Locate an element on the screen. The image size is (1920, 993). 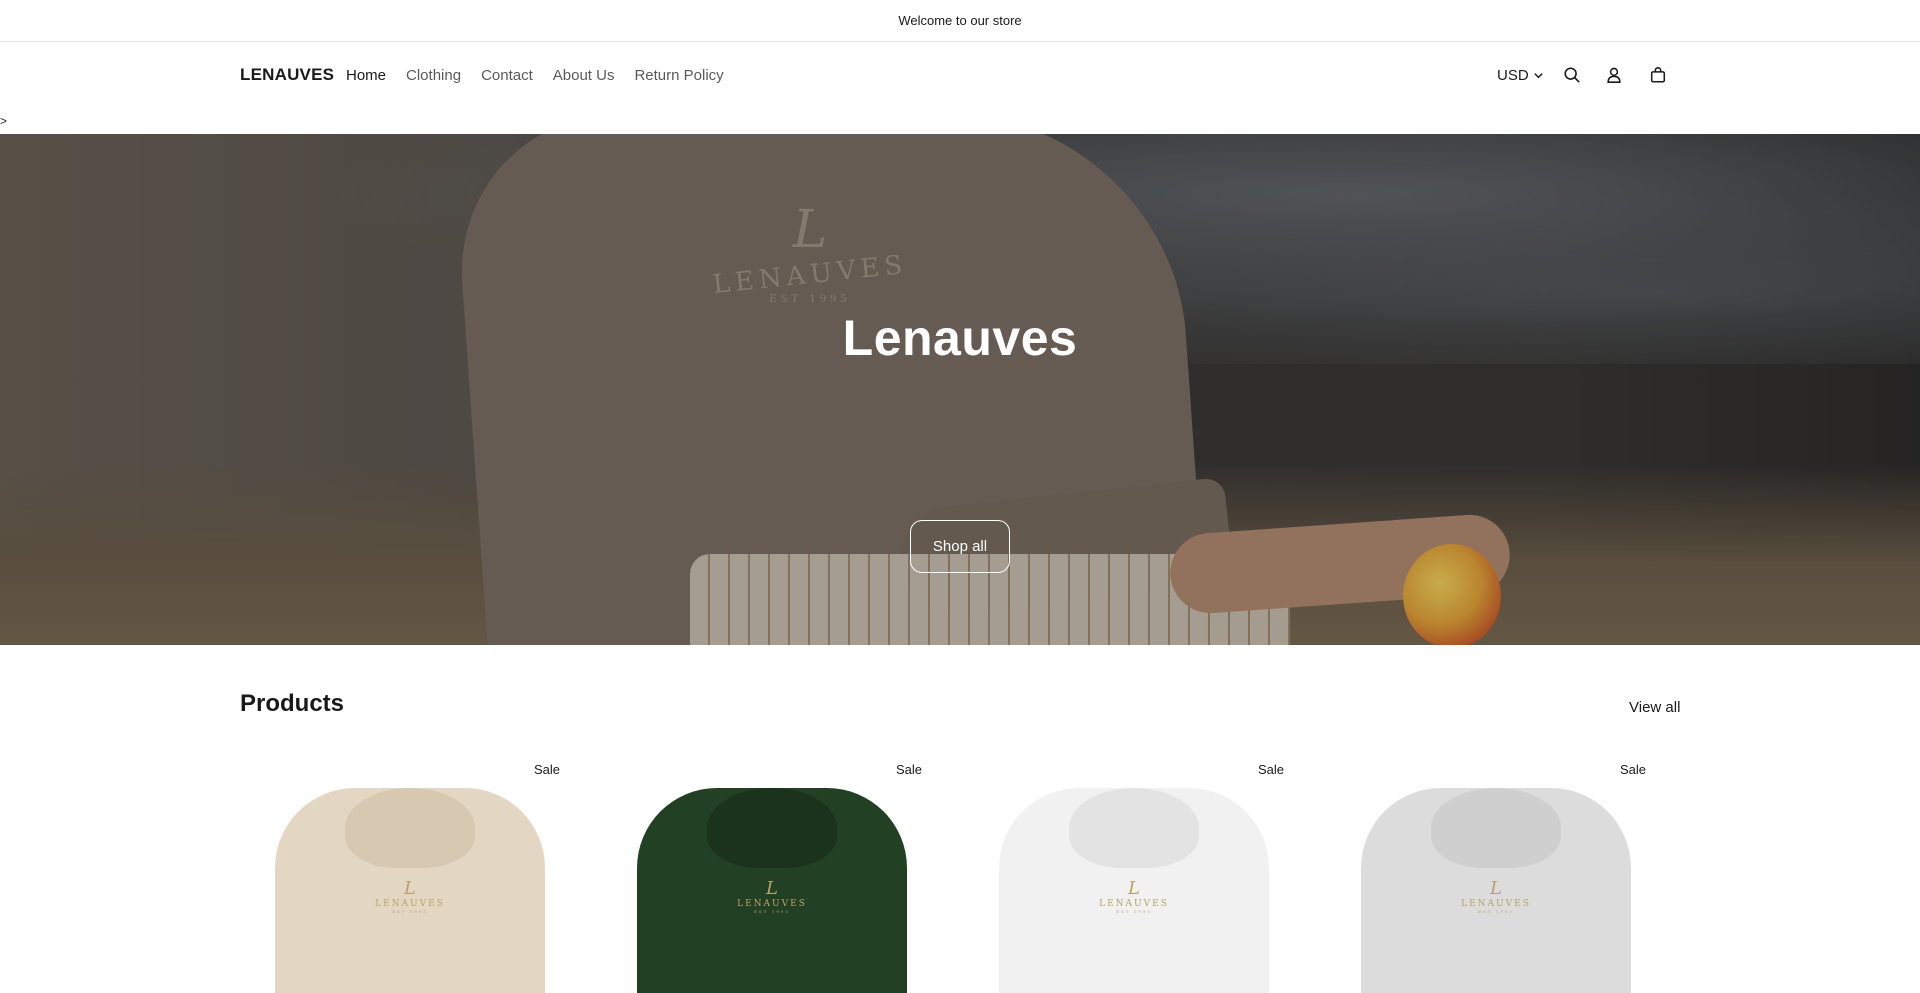
hero-title: Lenauves is located at coordinates (960, 338).